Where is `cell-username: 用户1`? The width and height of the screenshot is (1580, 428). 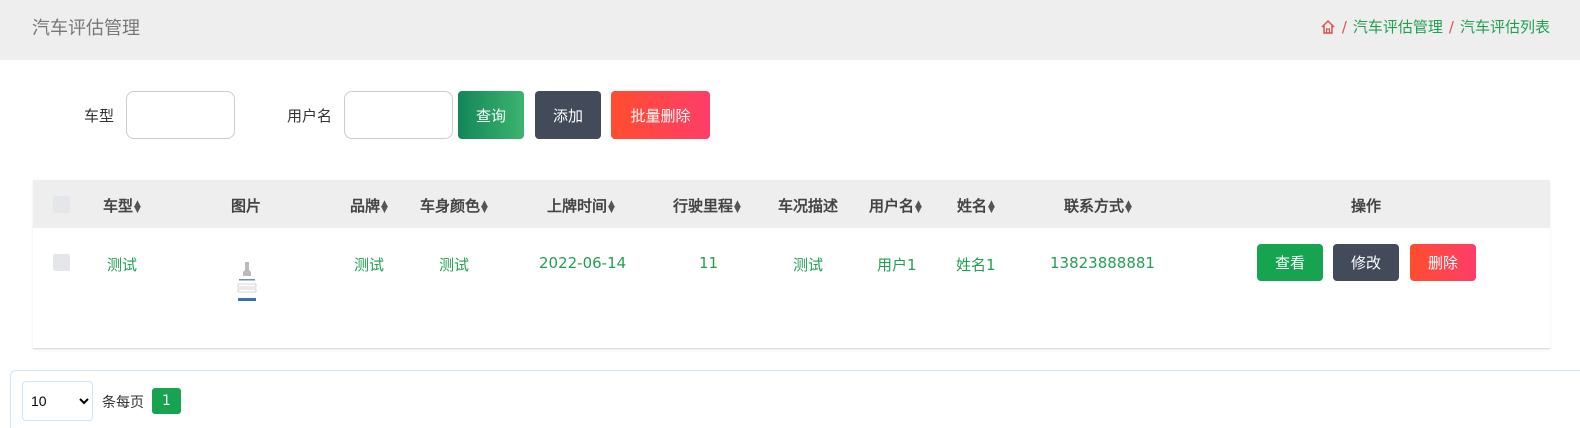 cell-username: 用户1 is located at coordinates (897, 265).